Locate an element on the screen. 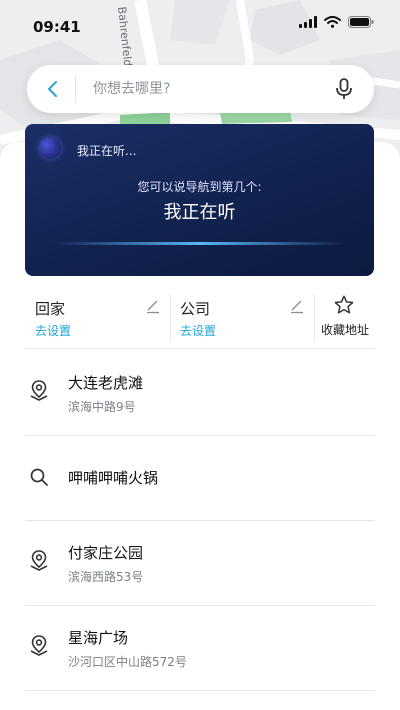 The width and height of the screenshot is (400, 710). shortcut-home-action: 去设置 is located at coordinates (53, 330).